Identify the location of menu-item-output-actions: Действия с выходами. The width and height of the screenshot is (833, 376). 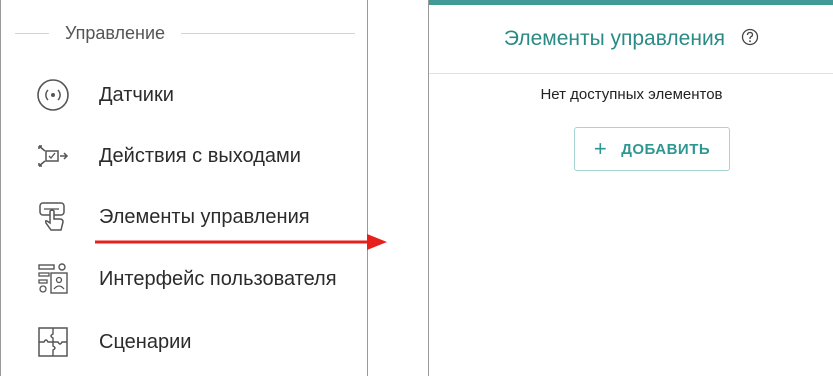
(167, 156).